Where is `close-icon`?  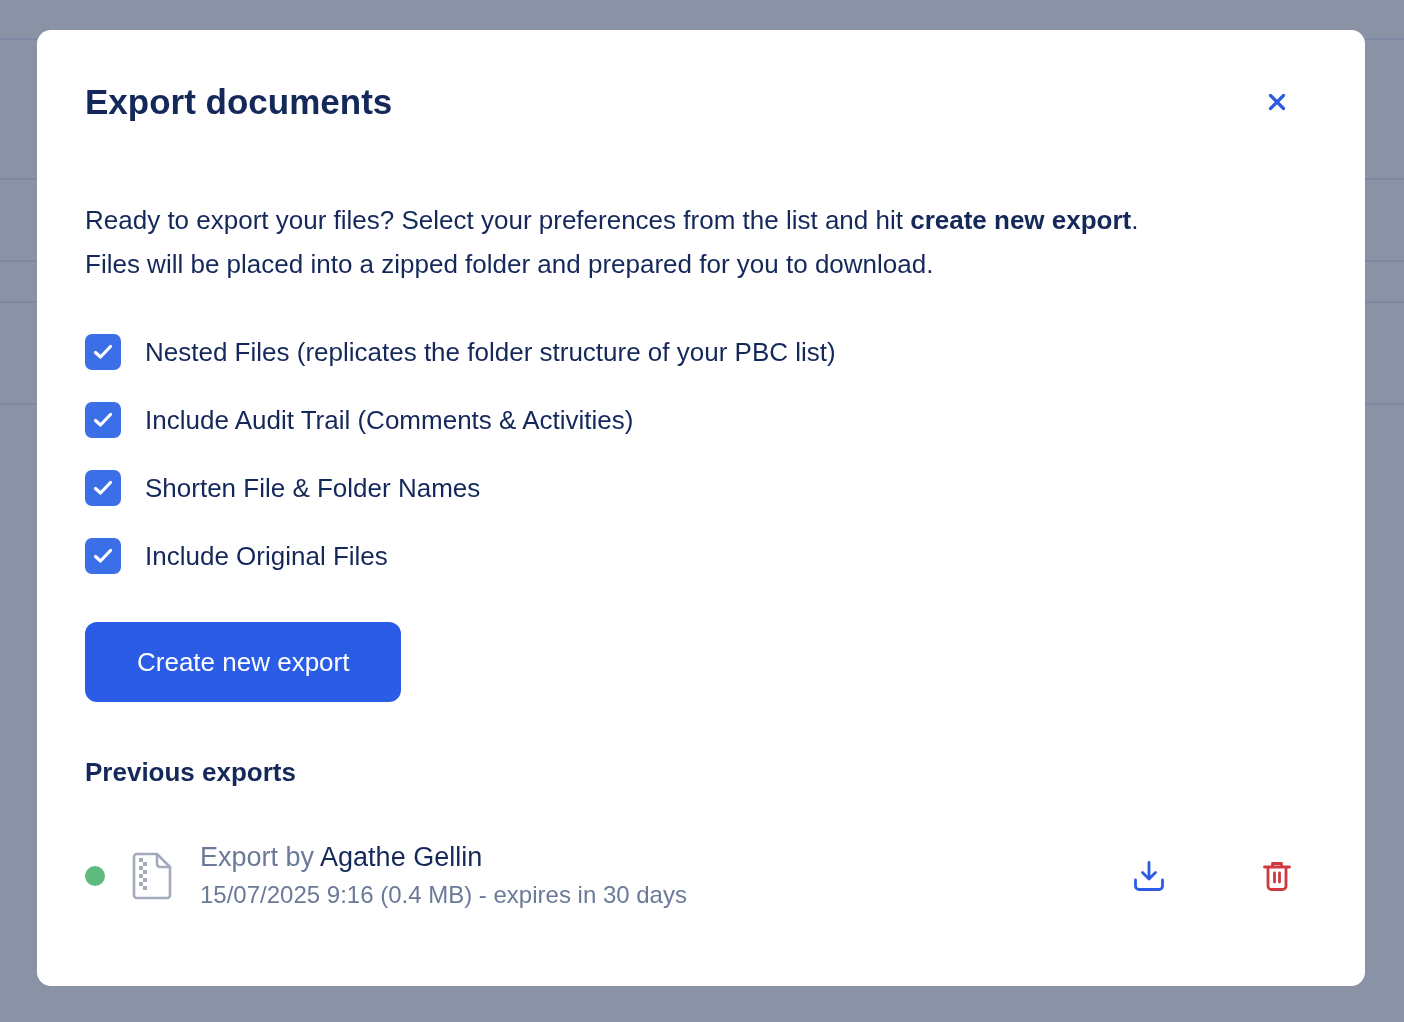 close-icon is located at coordinates (1277, 102).